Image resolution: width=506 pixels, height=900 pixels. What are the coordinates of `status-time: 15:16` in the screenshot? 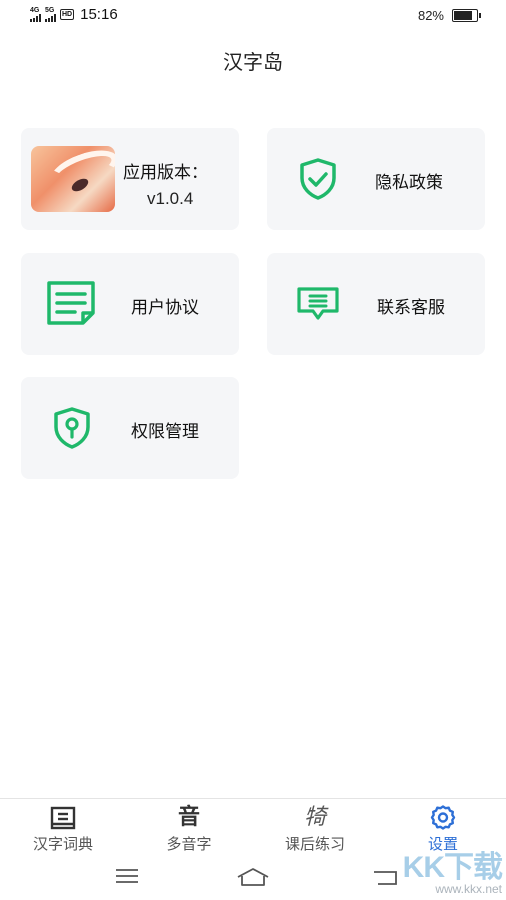 It's located at (99, 14).